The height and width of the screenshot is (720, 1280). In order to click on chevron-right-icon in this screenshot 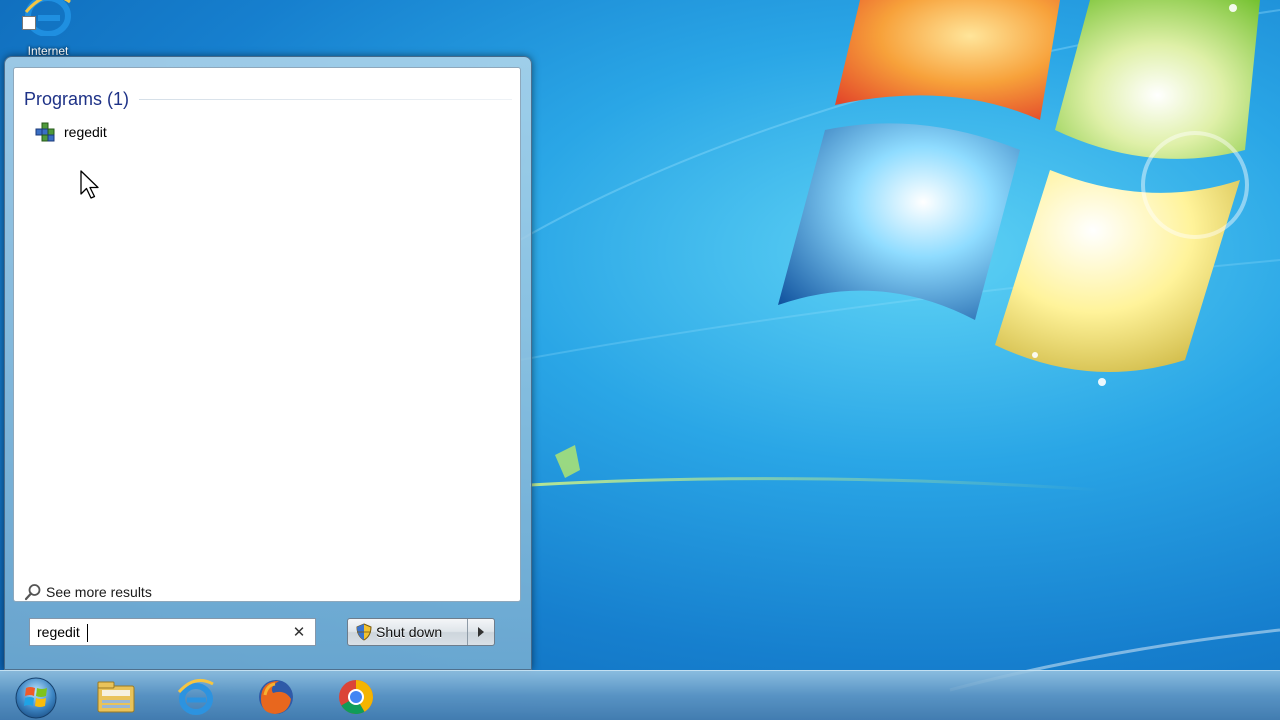, I will do `click(481, 632)`.